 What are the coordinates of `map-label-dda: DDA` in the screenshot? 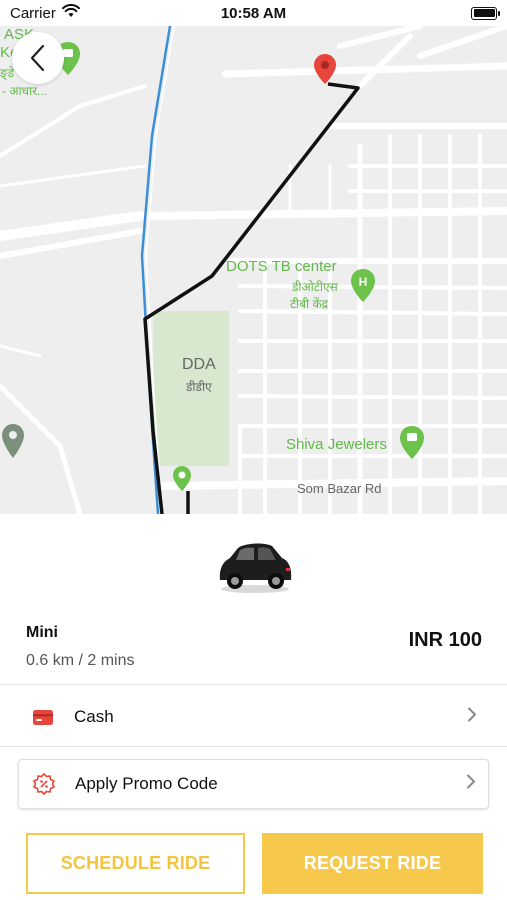 It's located at (199, 364).